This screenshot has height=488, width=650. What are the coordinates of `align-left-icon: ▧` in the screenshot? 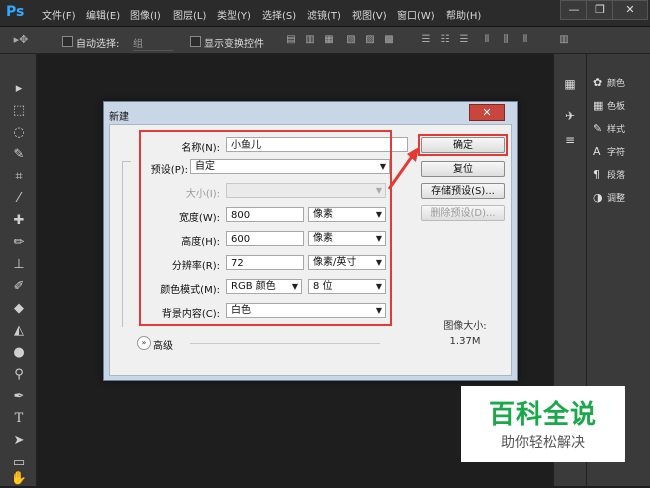 It's located at (351, 40).